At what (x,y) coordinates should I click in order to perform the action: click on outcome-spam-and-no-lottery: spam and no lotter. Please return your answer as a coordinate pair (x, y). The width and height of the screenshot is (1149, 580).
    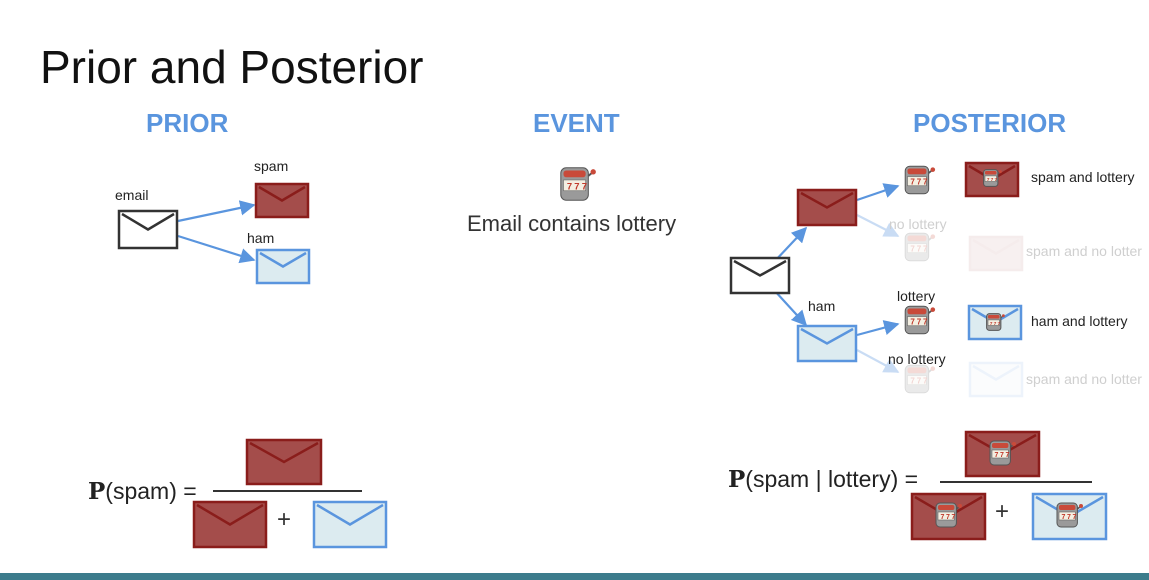
    Looking at the image, I should click on (1084, 251).